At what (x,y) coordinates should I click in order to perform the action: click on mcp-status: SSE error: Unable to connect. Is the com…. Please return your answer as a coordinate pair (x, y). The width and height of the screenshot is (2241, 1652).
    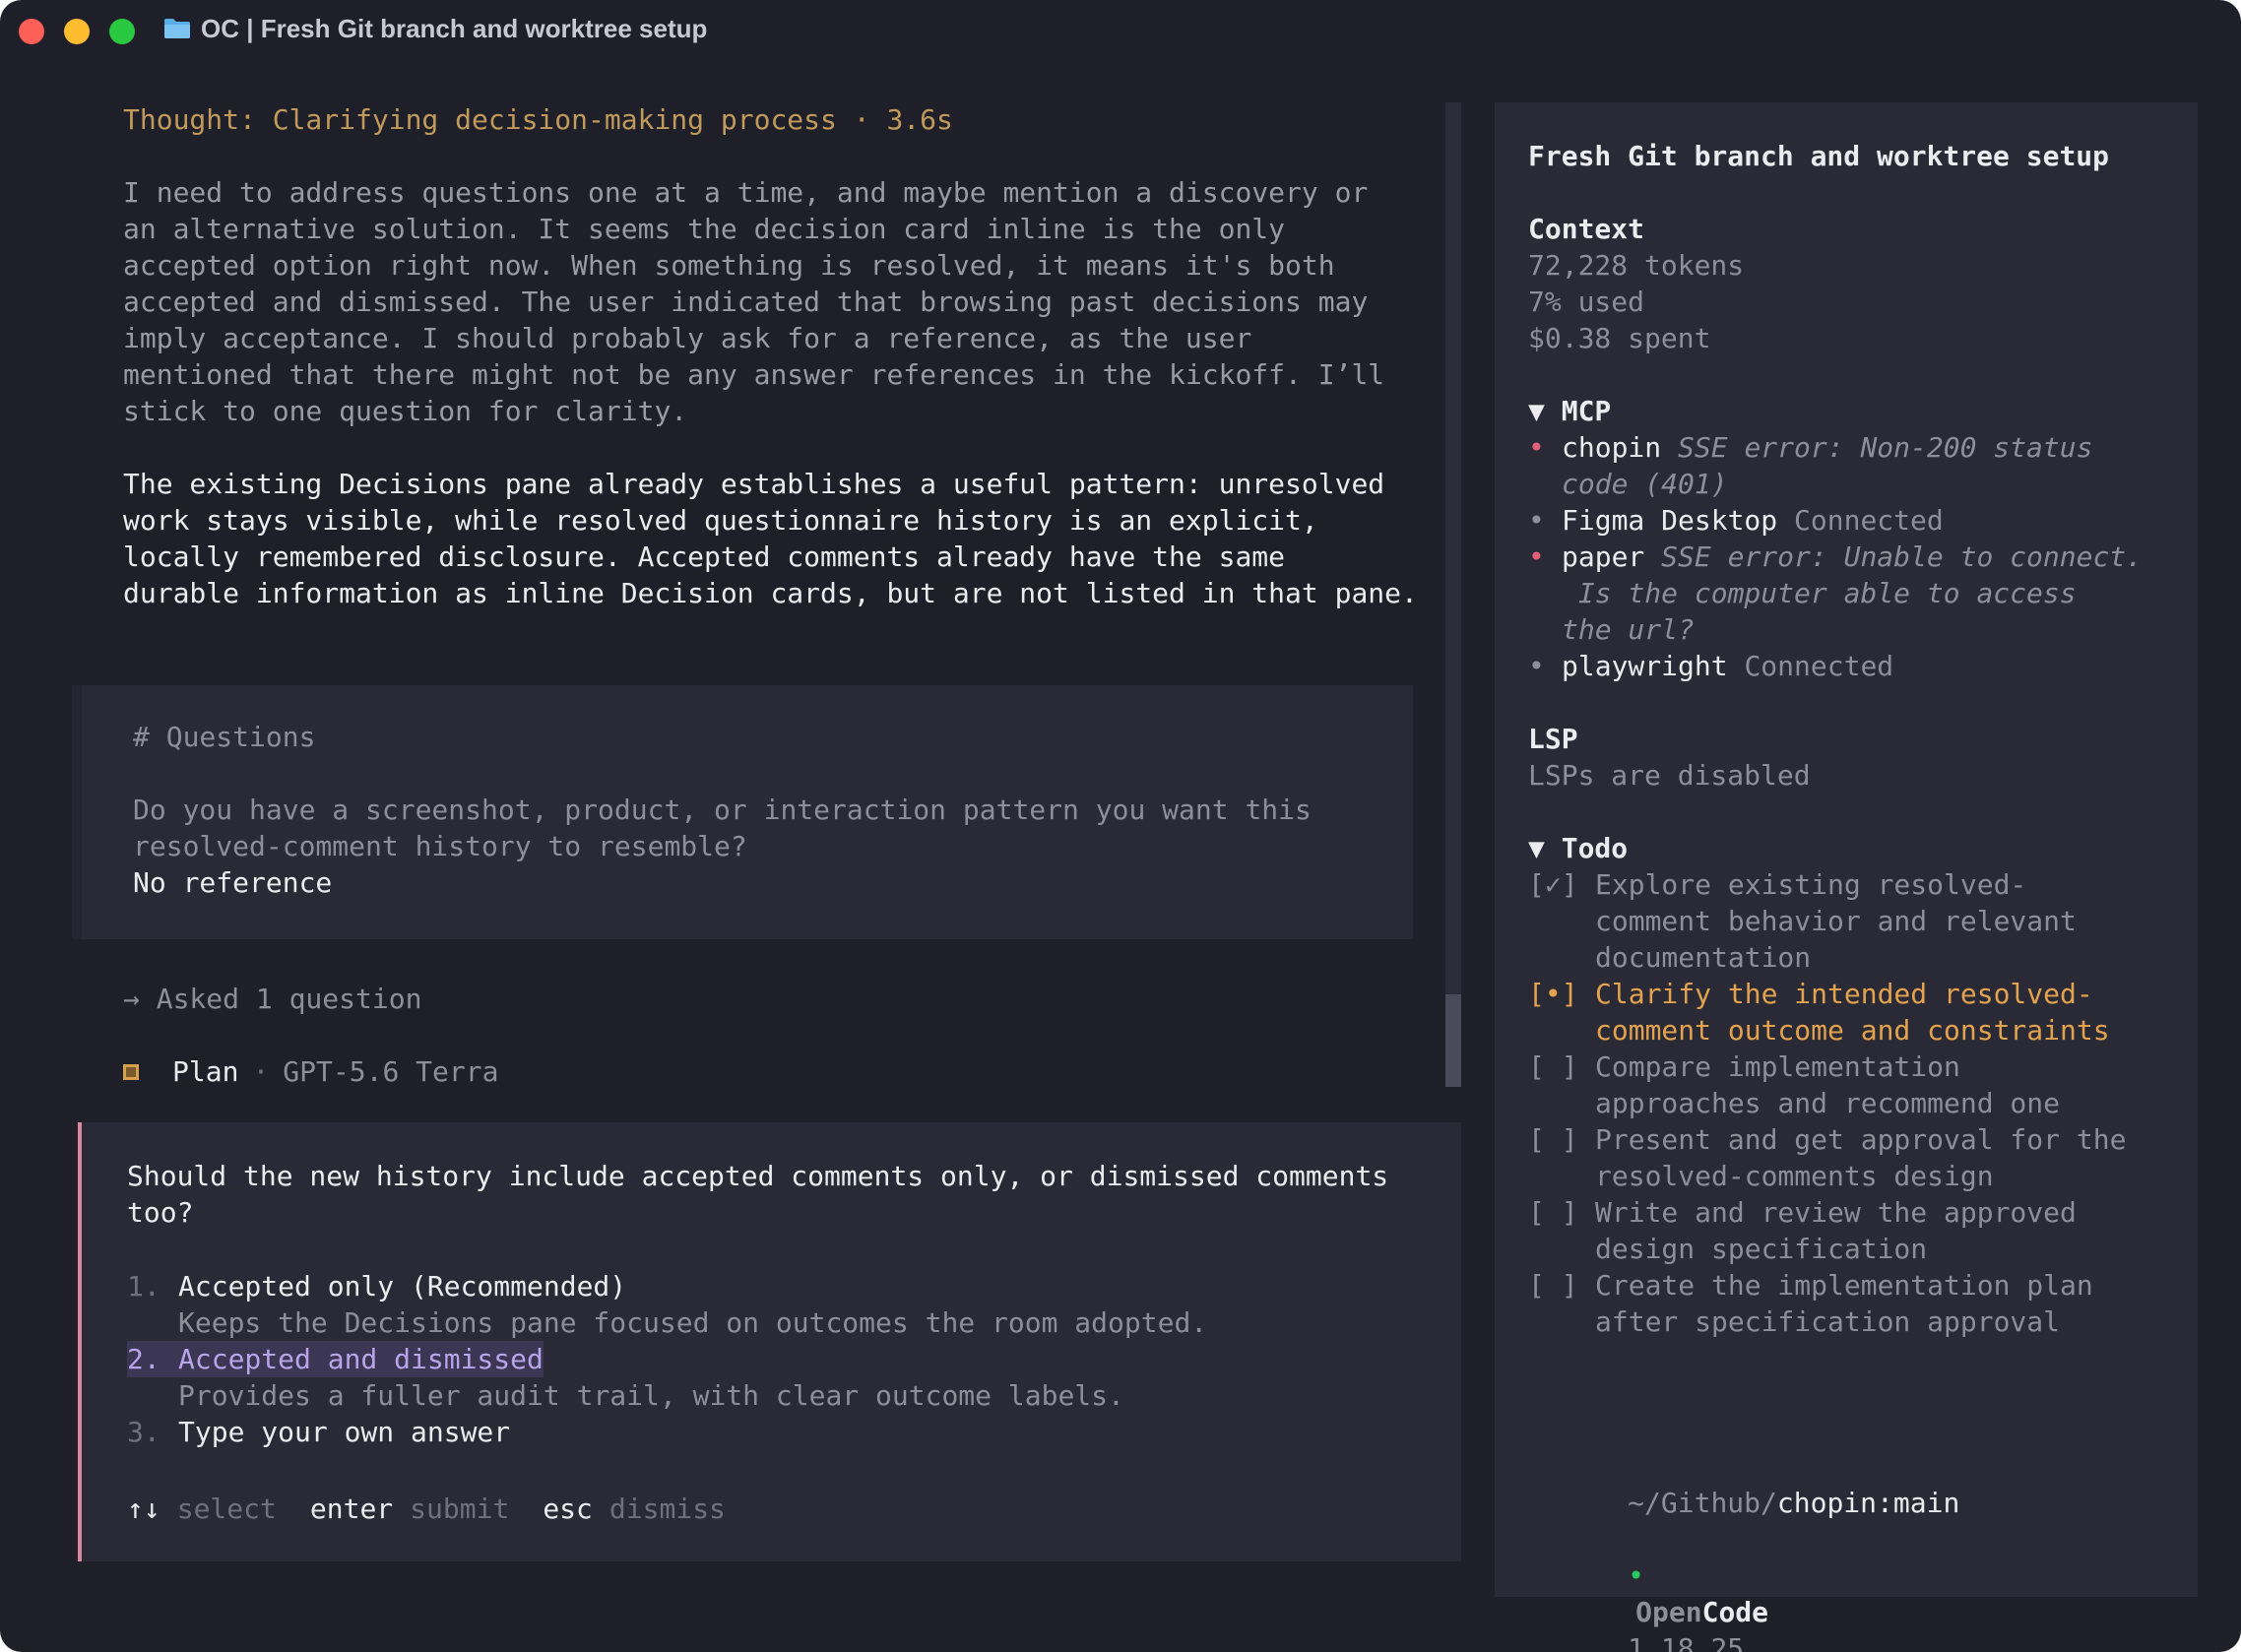
    Looking at the image, I should click on (1853, 593).